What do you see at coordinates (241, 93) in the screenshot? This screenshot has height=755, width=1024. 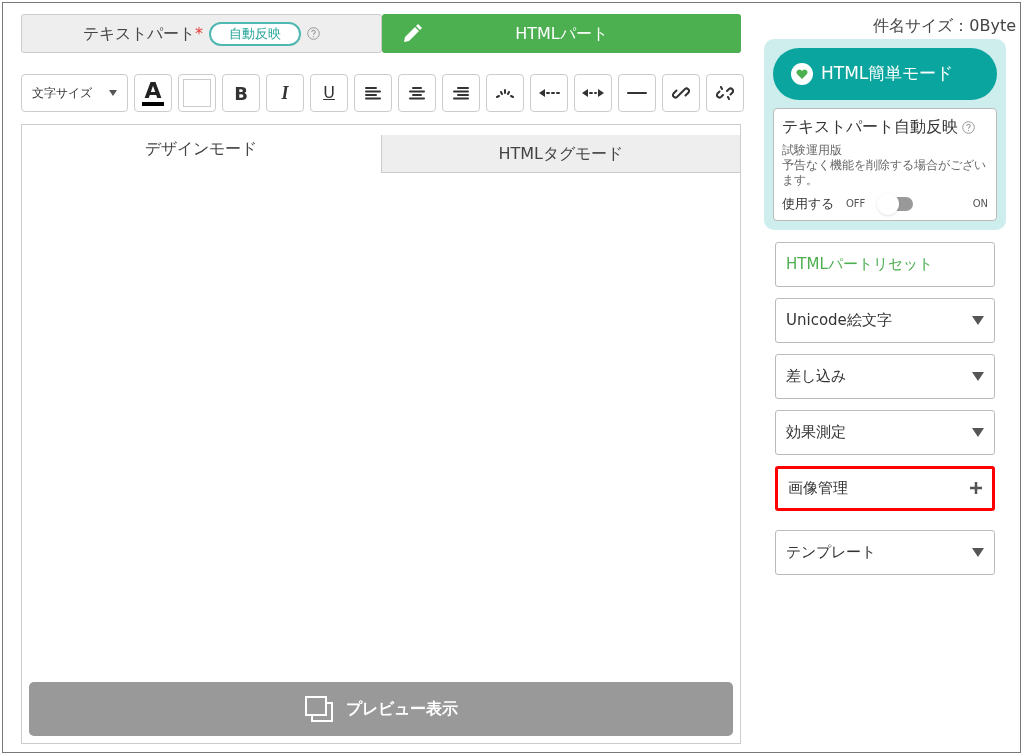 I see `bold-button: B` at bounding box center [241, 93].